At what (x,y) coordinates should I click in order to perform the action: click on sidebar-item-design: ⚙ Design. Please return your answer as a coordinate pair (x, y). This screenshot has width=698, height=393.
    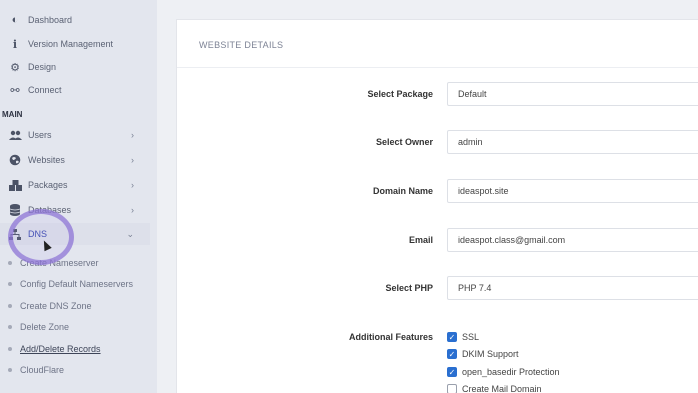
    Looking at the image, I should click on (75, 67).